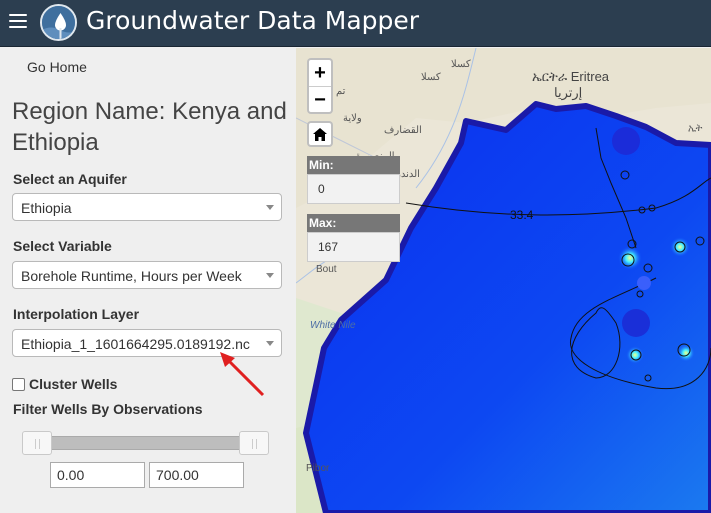  I want to click on interpolation-select-value: Ethiopia_1_1601664295.0189192.nc, so click(135, 344).